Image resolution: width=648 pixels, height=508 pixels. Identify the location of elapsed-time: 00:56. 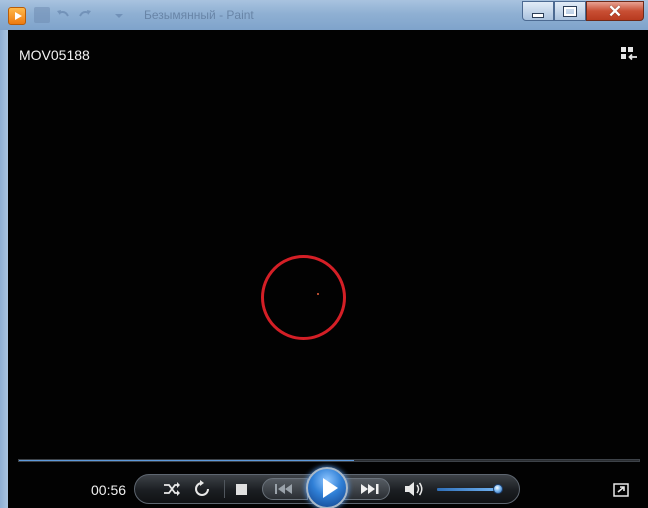
(109, 490).